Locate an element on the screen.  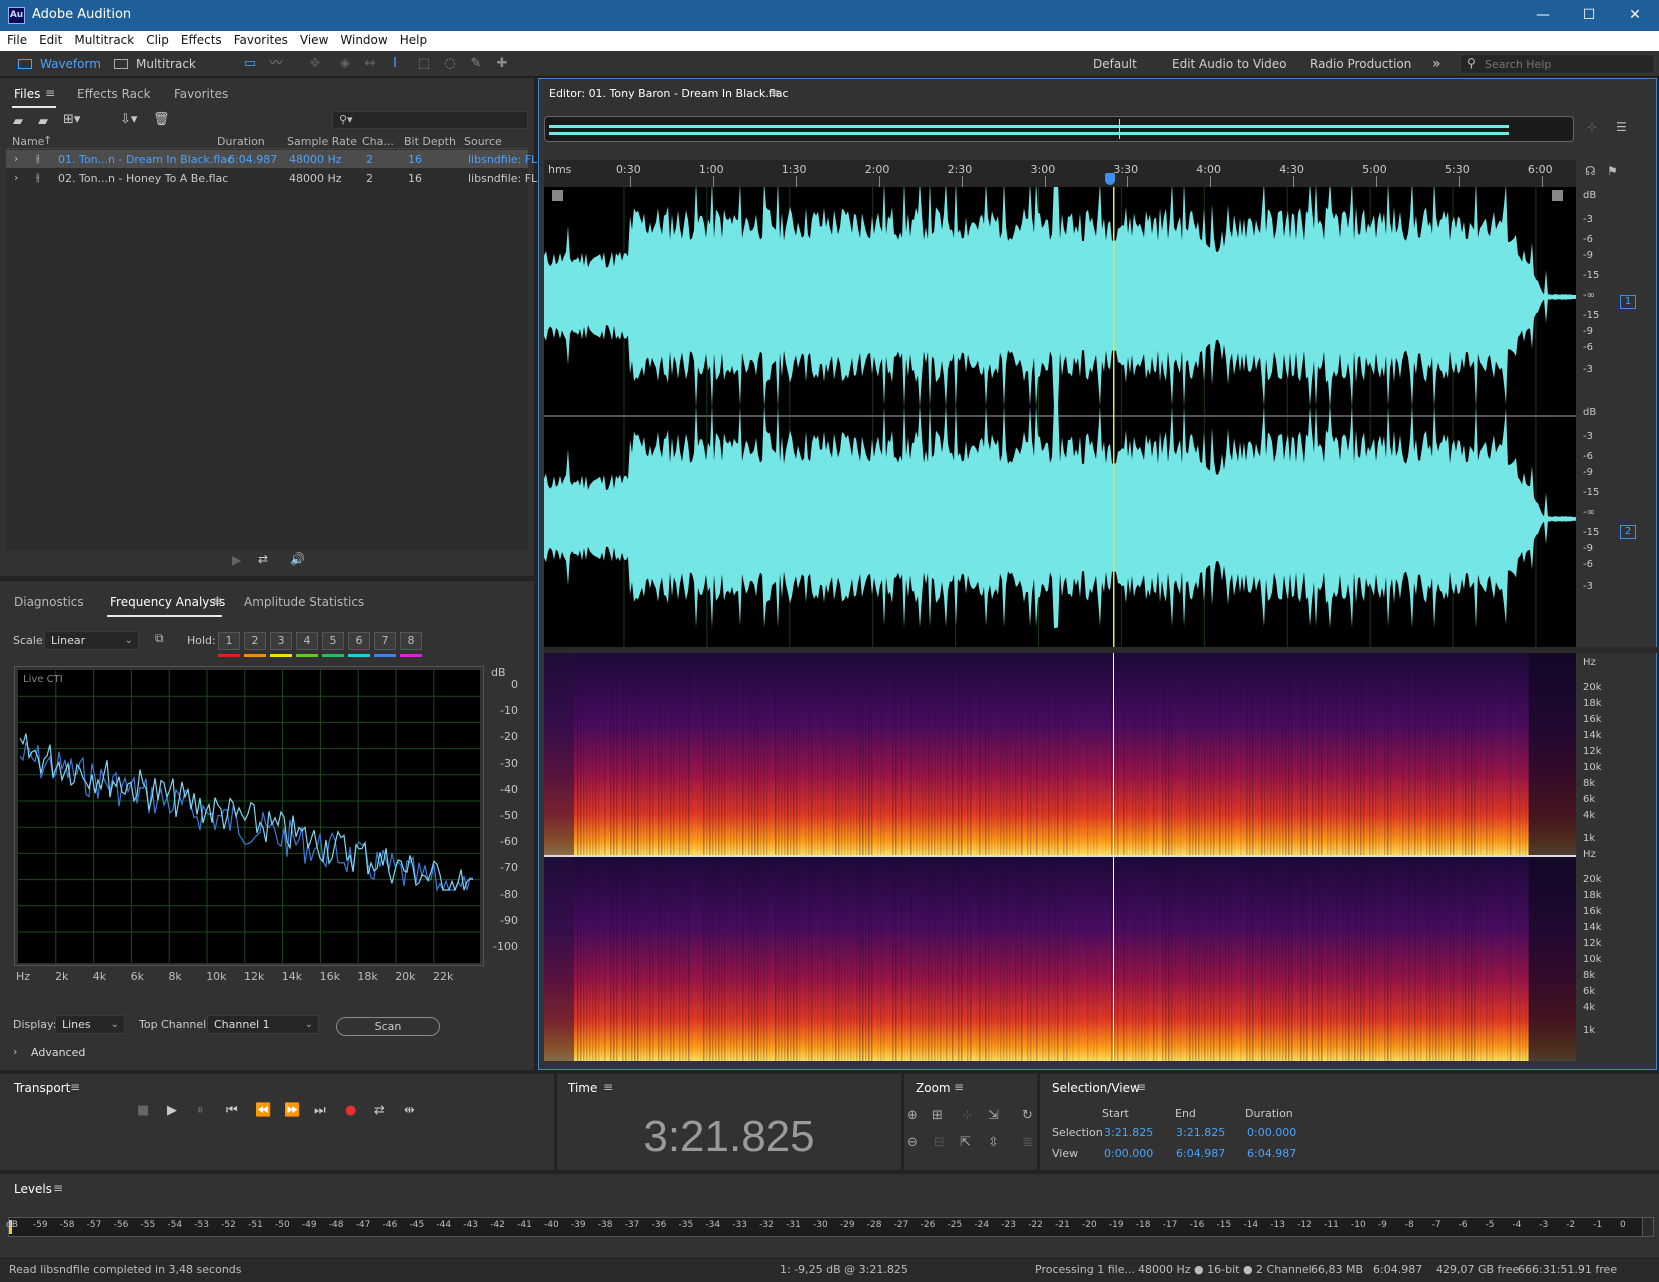
go-to-previous-icon: ⏮ is located at coordinates (232, 1110).